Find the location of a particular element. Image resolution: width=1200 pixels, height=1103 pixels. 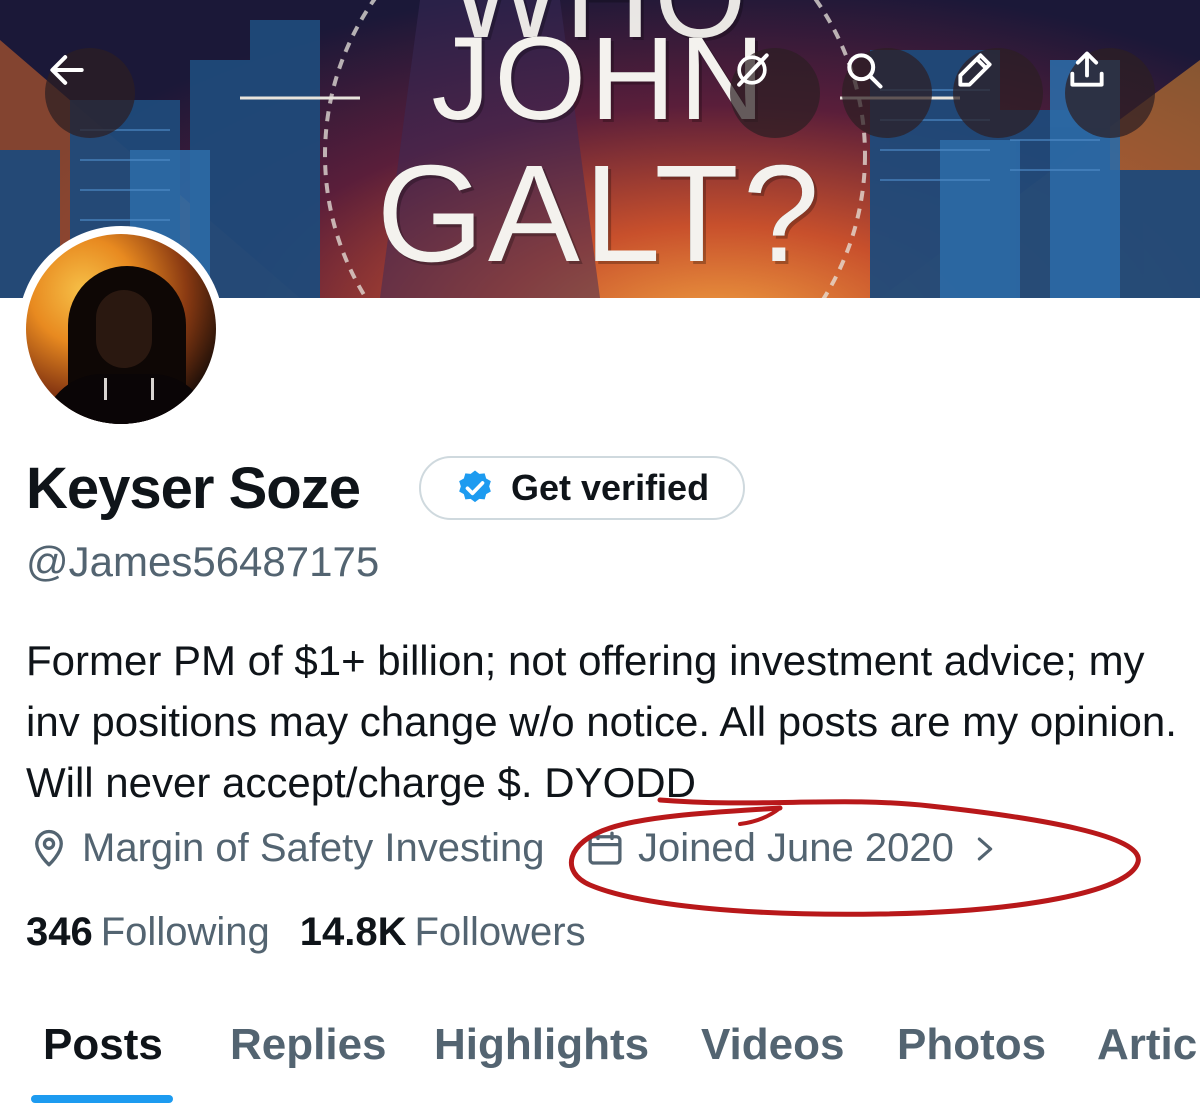

share-icon is located at coordinates (1087, 69).